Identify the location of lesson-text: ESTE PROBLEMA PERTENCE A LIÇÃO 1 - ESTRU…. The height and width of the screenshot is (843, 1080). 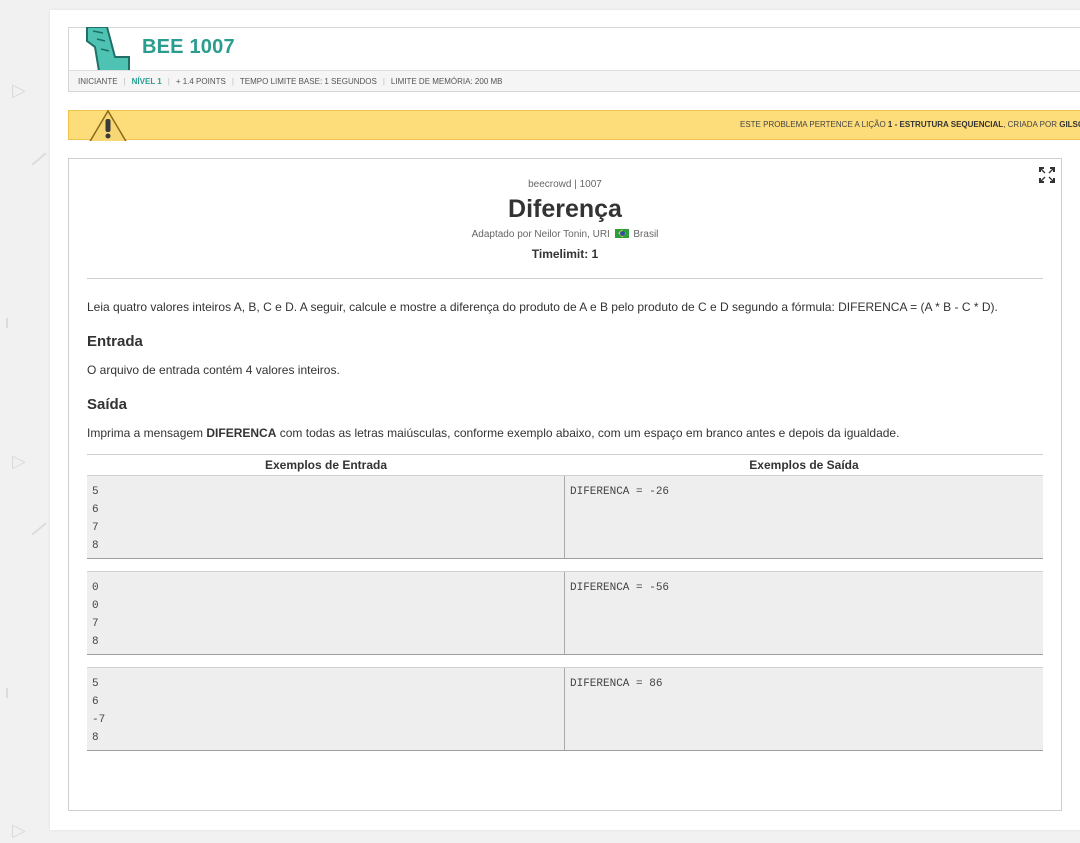
(910, 125).